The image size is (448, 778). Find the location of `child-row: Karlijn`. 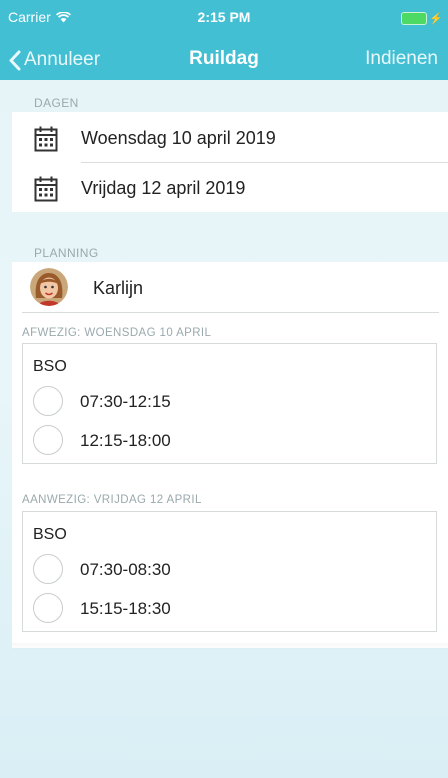

child-row: Karlijn is located at coordinates (230, 287).